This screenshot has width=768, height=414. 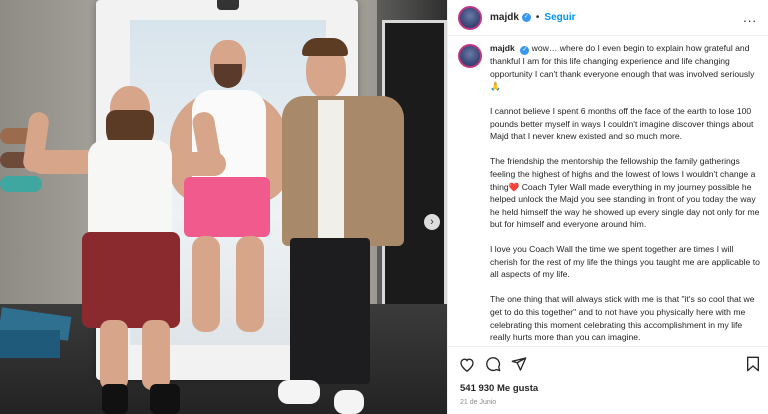 I want to click on comment-button, so click(x=493, y=364).